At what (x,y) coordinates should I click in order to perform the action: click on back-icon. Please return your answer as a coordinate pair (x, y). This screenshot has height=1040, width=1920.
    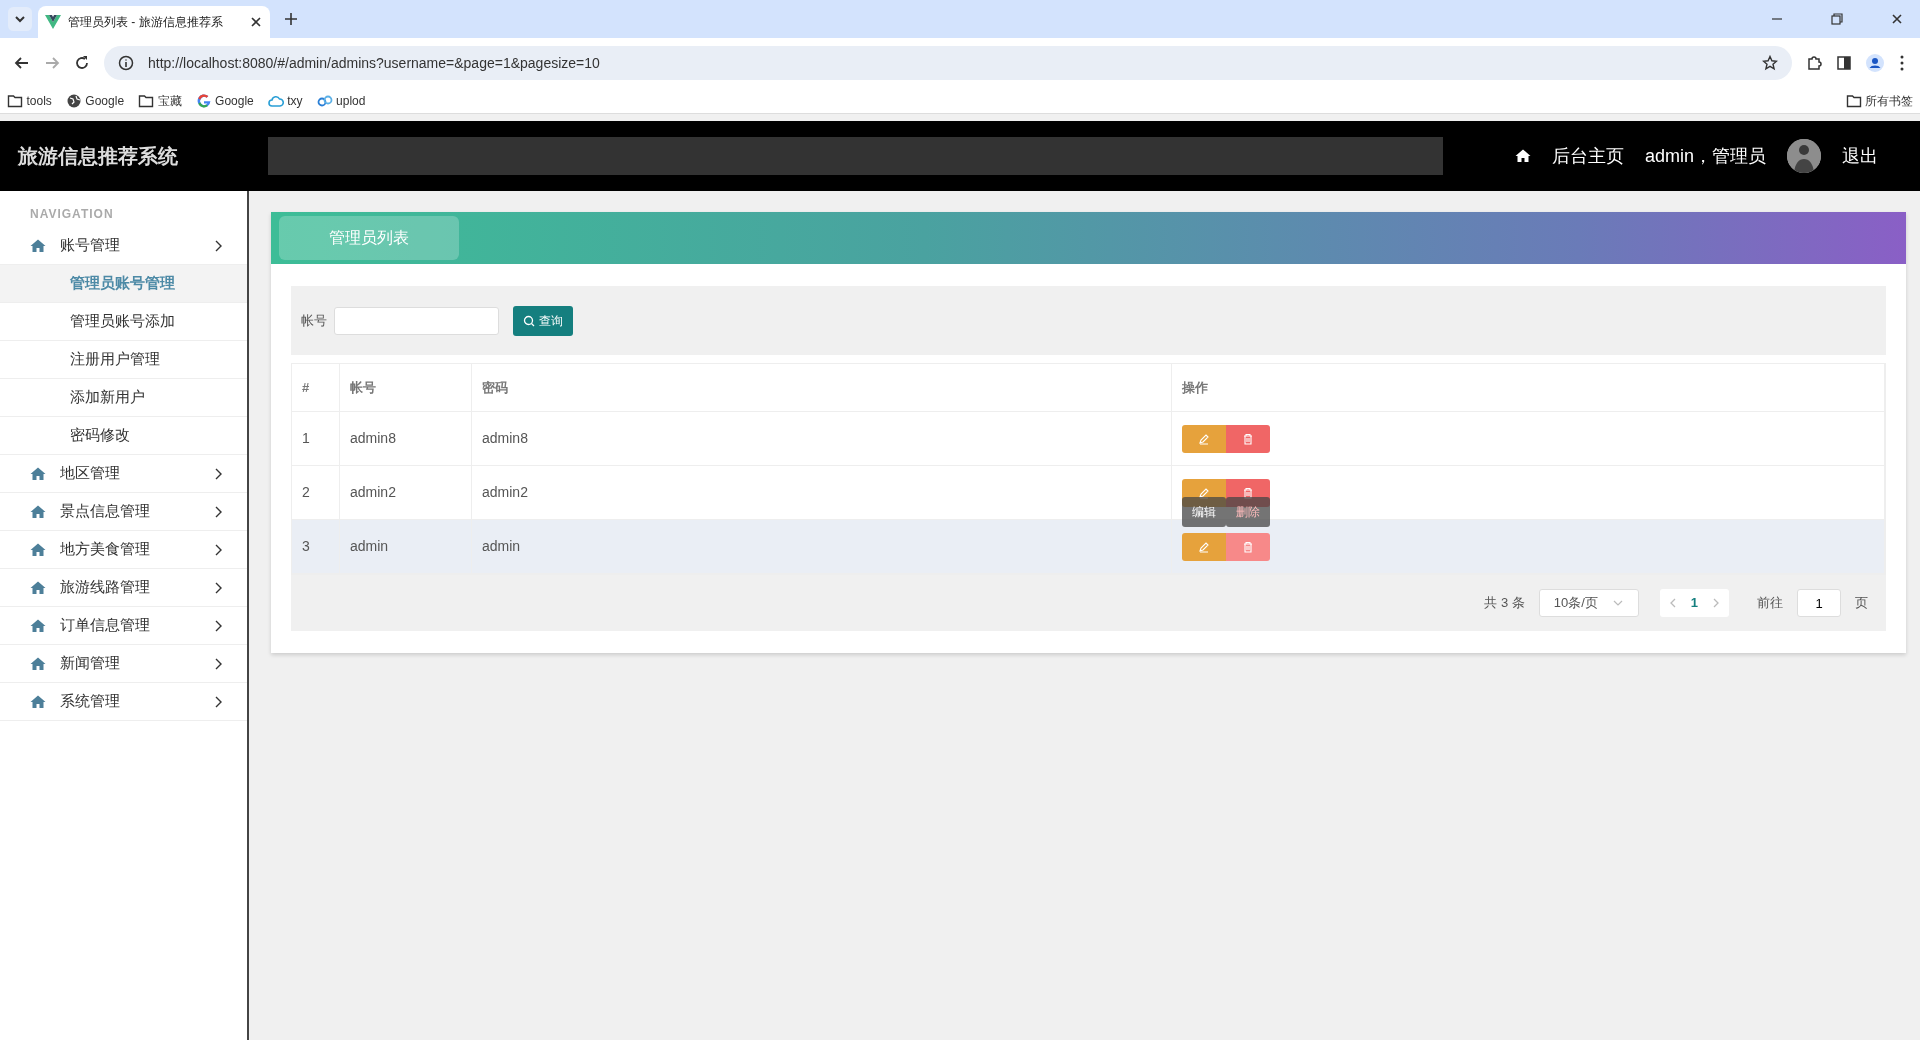
    Looking at the image, I should click on (22, 63).